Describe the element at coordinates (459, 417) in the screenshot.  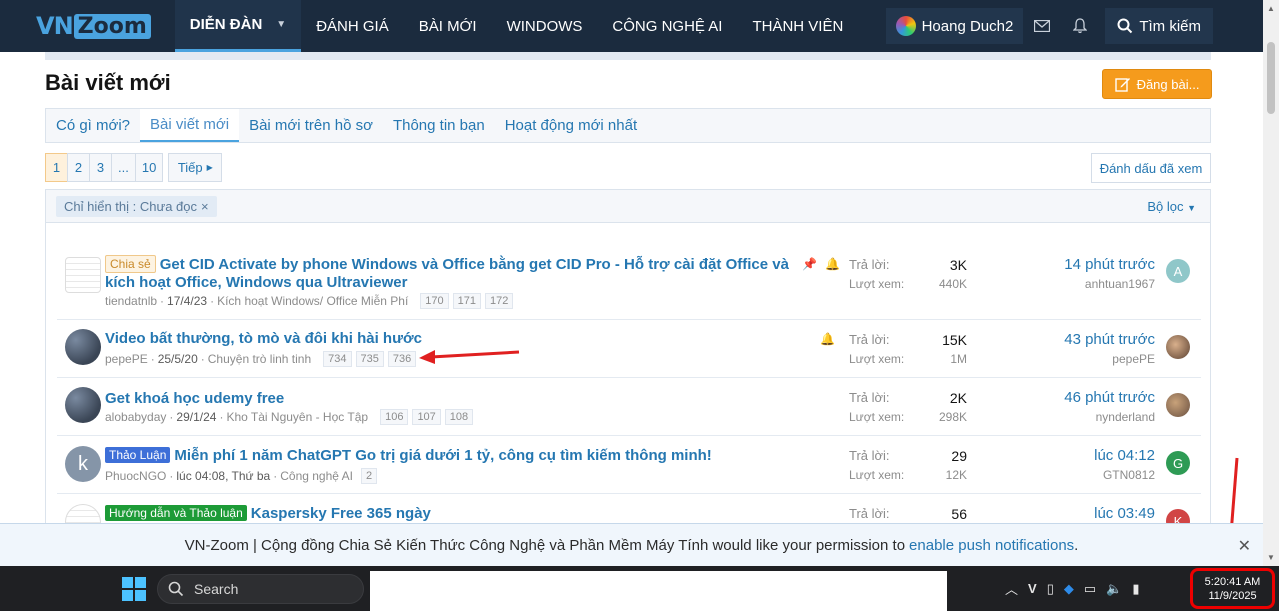
I see `mini-page-link: 108` at that location.